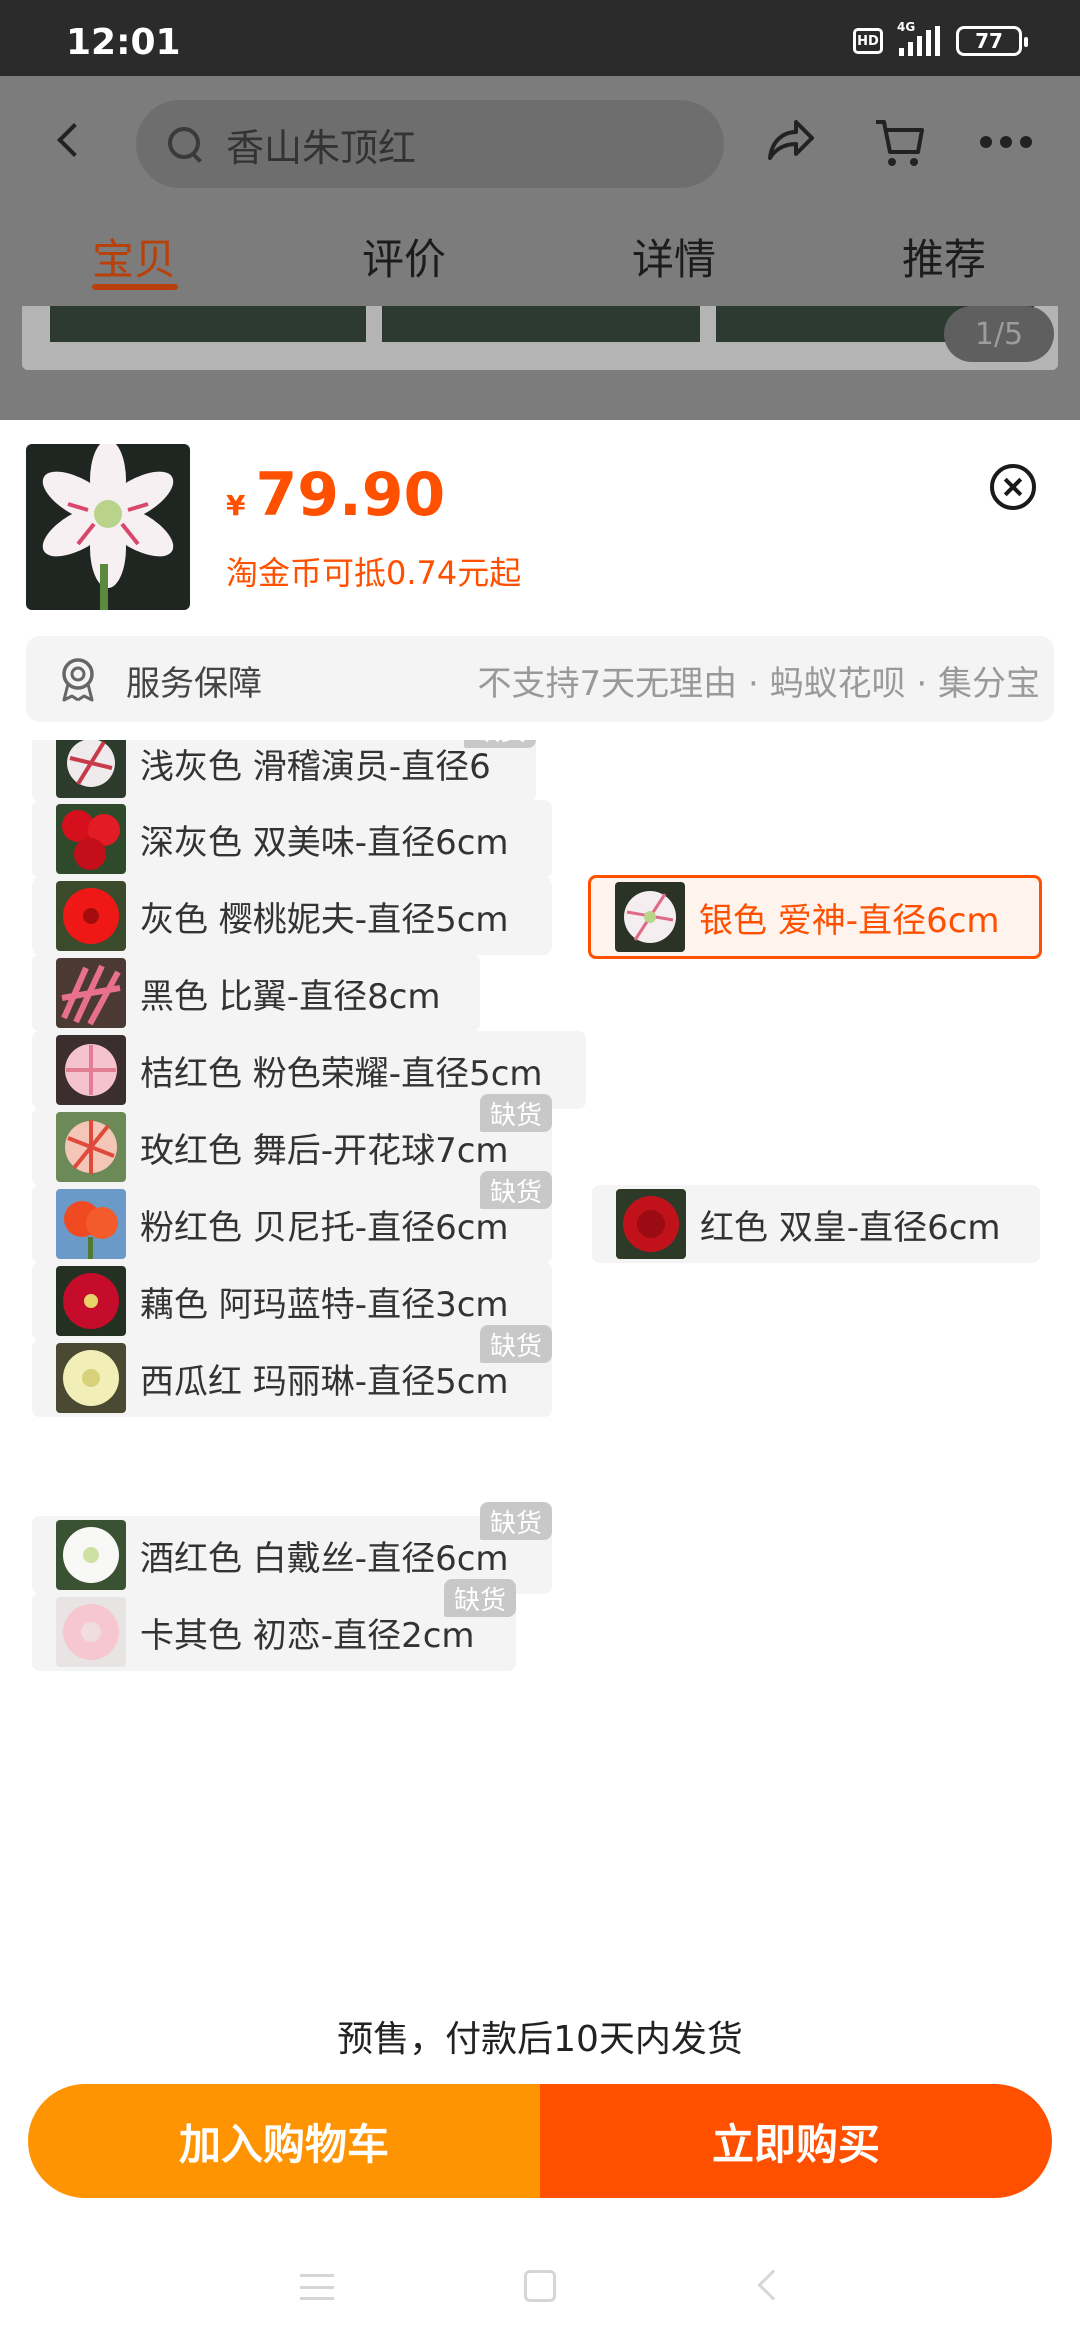 This screenshot has height=2340, width=1080. I want to click on sku-label: 粉红色 贝尼托-直径6cm, so click(324, 1227).